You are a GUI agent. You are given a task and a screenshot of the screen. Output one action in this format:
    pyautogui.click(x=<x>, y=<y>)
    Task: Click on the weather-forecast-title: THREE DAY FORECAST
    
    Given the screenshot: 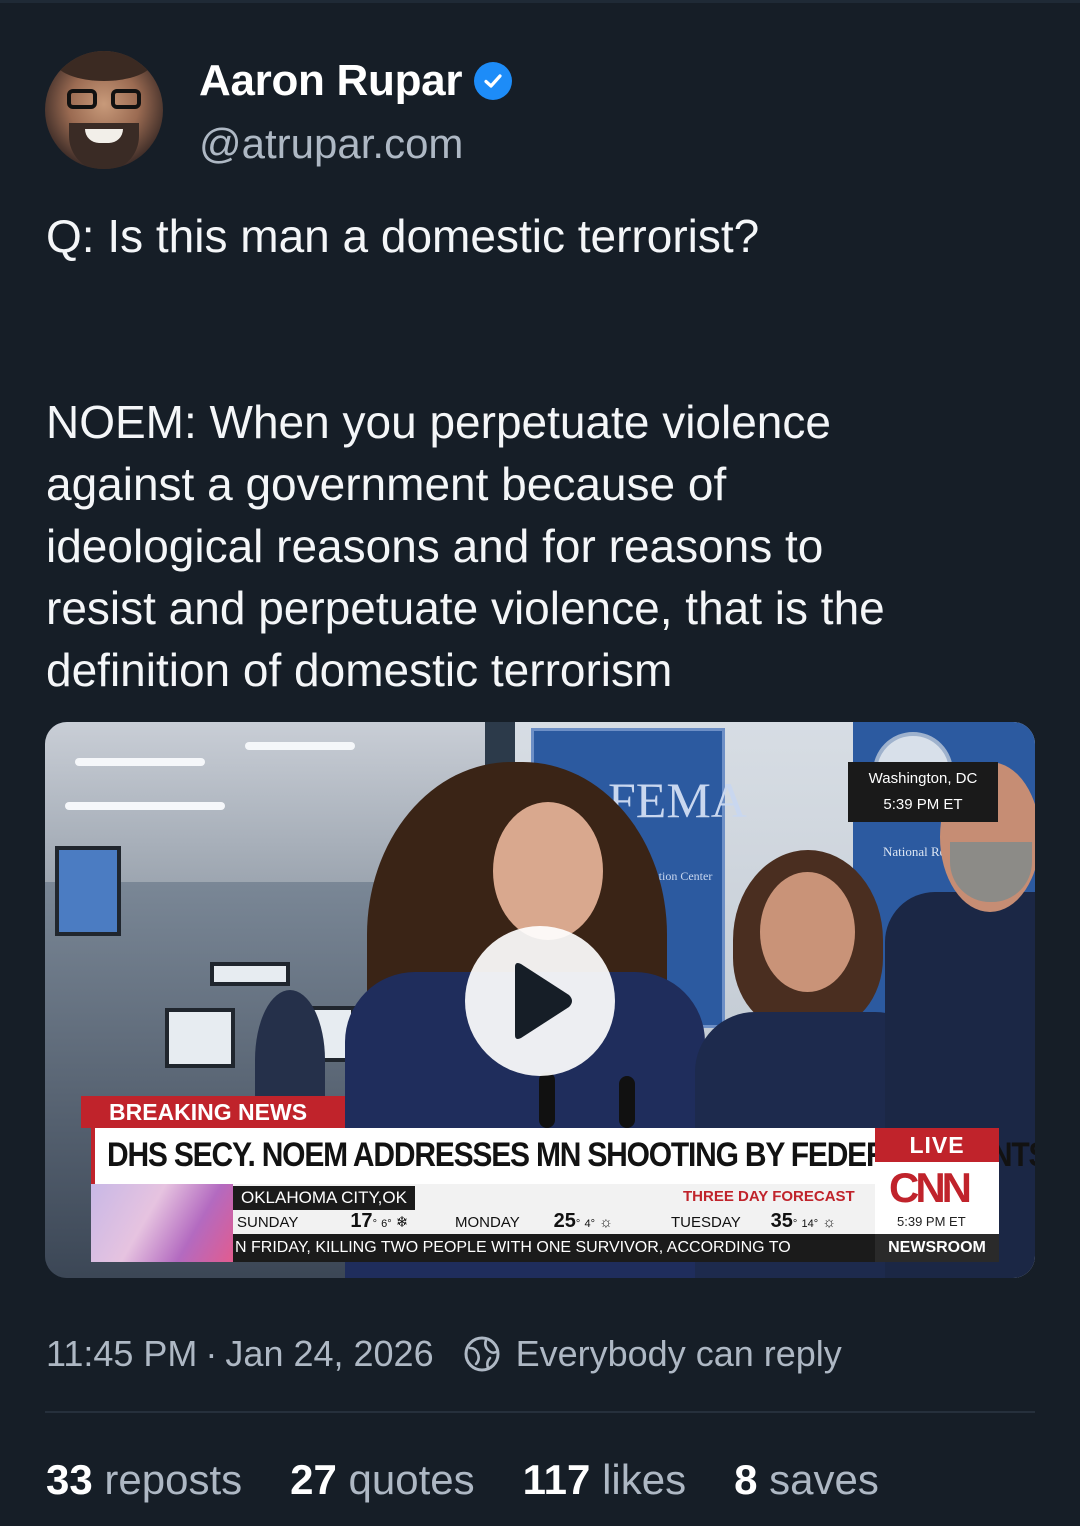 What is the action you would take?
    pyautogui.click(x=769, y=1196)
    